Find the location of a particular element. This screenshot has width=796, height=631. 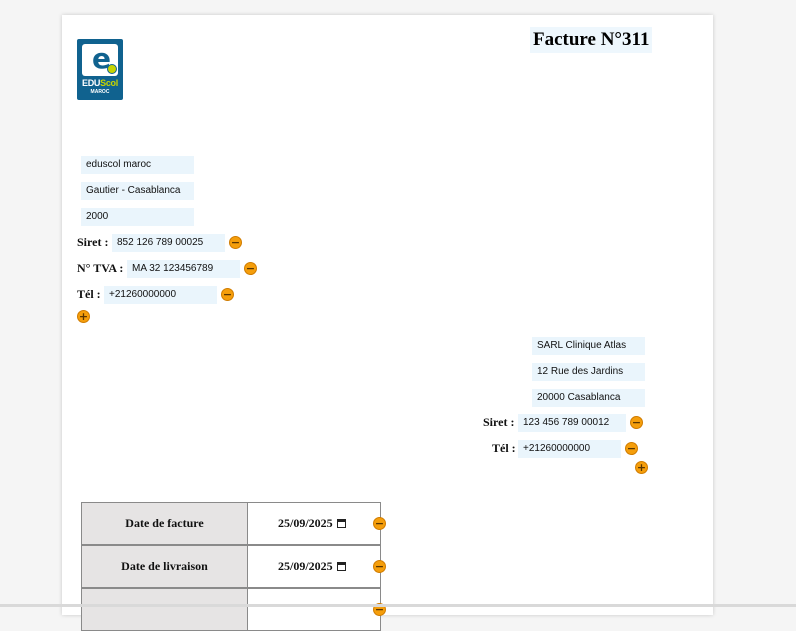

third-date-input is located at coordinates (314, 609).